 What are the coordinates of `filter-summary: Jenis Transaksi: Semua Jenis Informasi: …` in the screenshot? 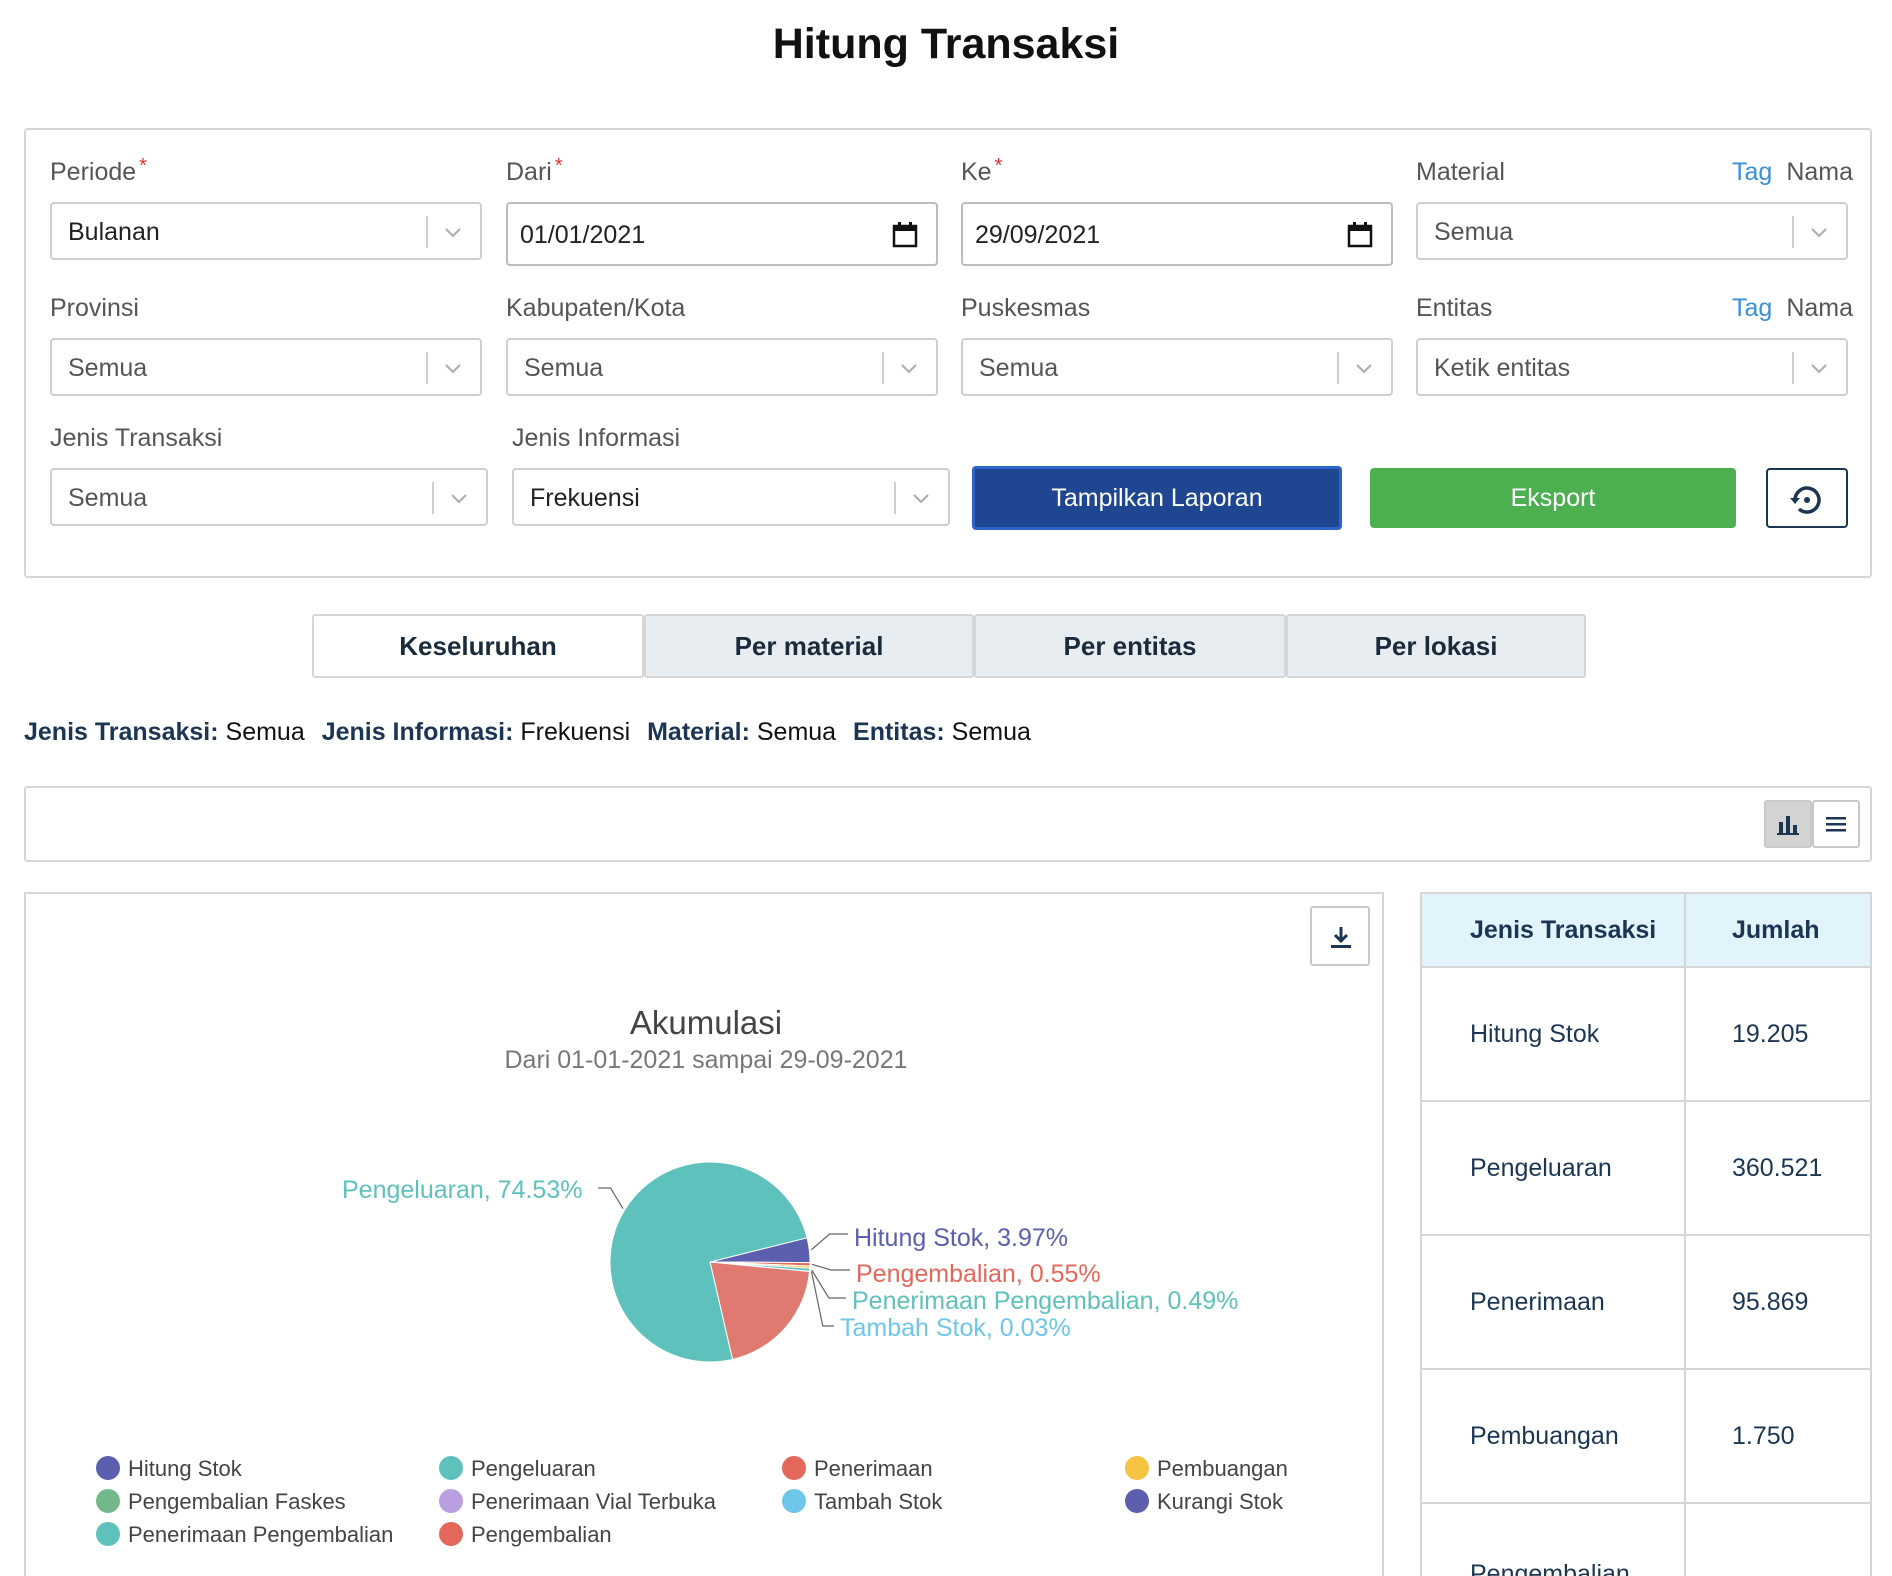 It's located at (532, 732).